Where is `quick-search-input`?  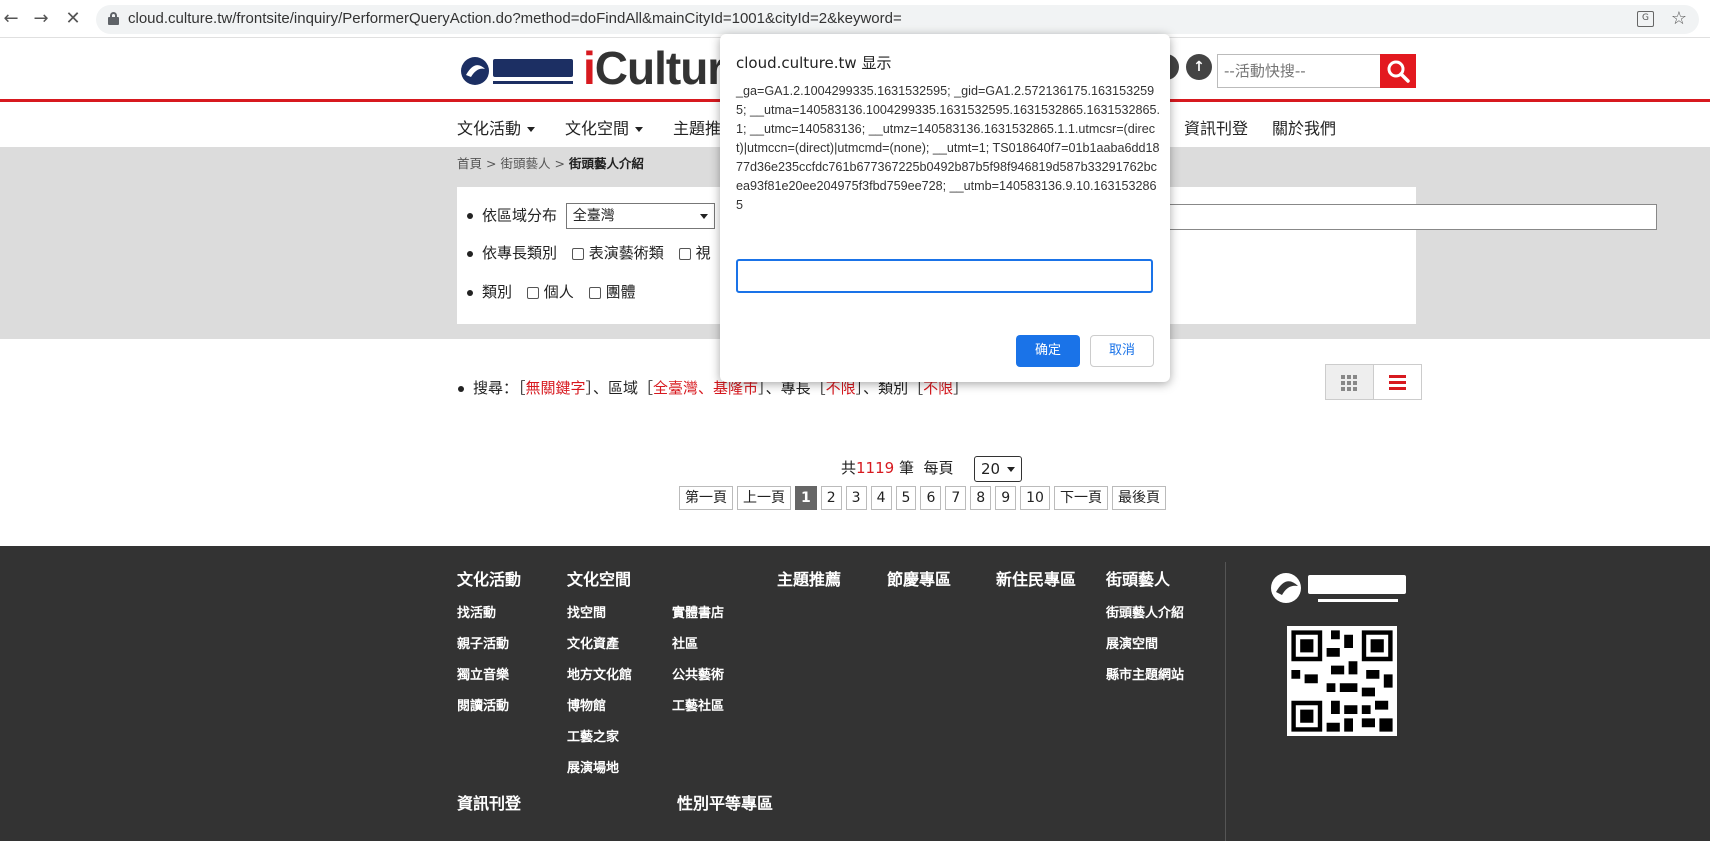
quick-search-input is located at coordinates (1299, 71).